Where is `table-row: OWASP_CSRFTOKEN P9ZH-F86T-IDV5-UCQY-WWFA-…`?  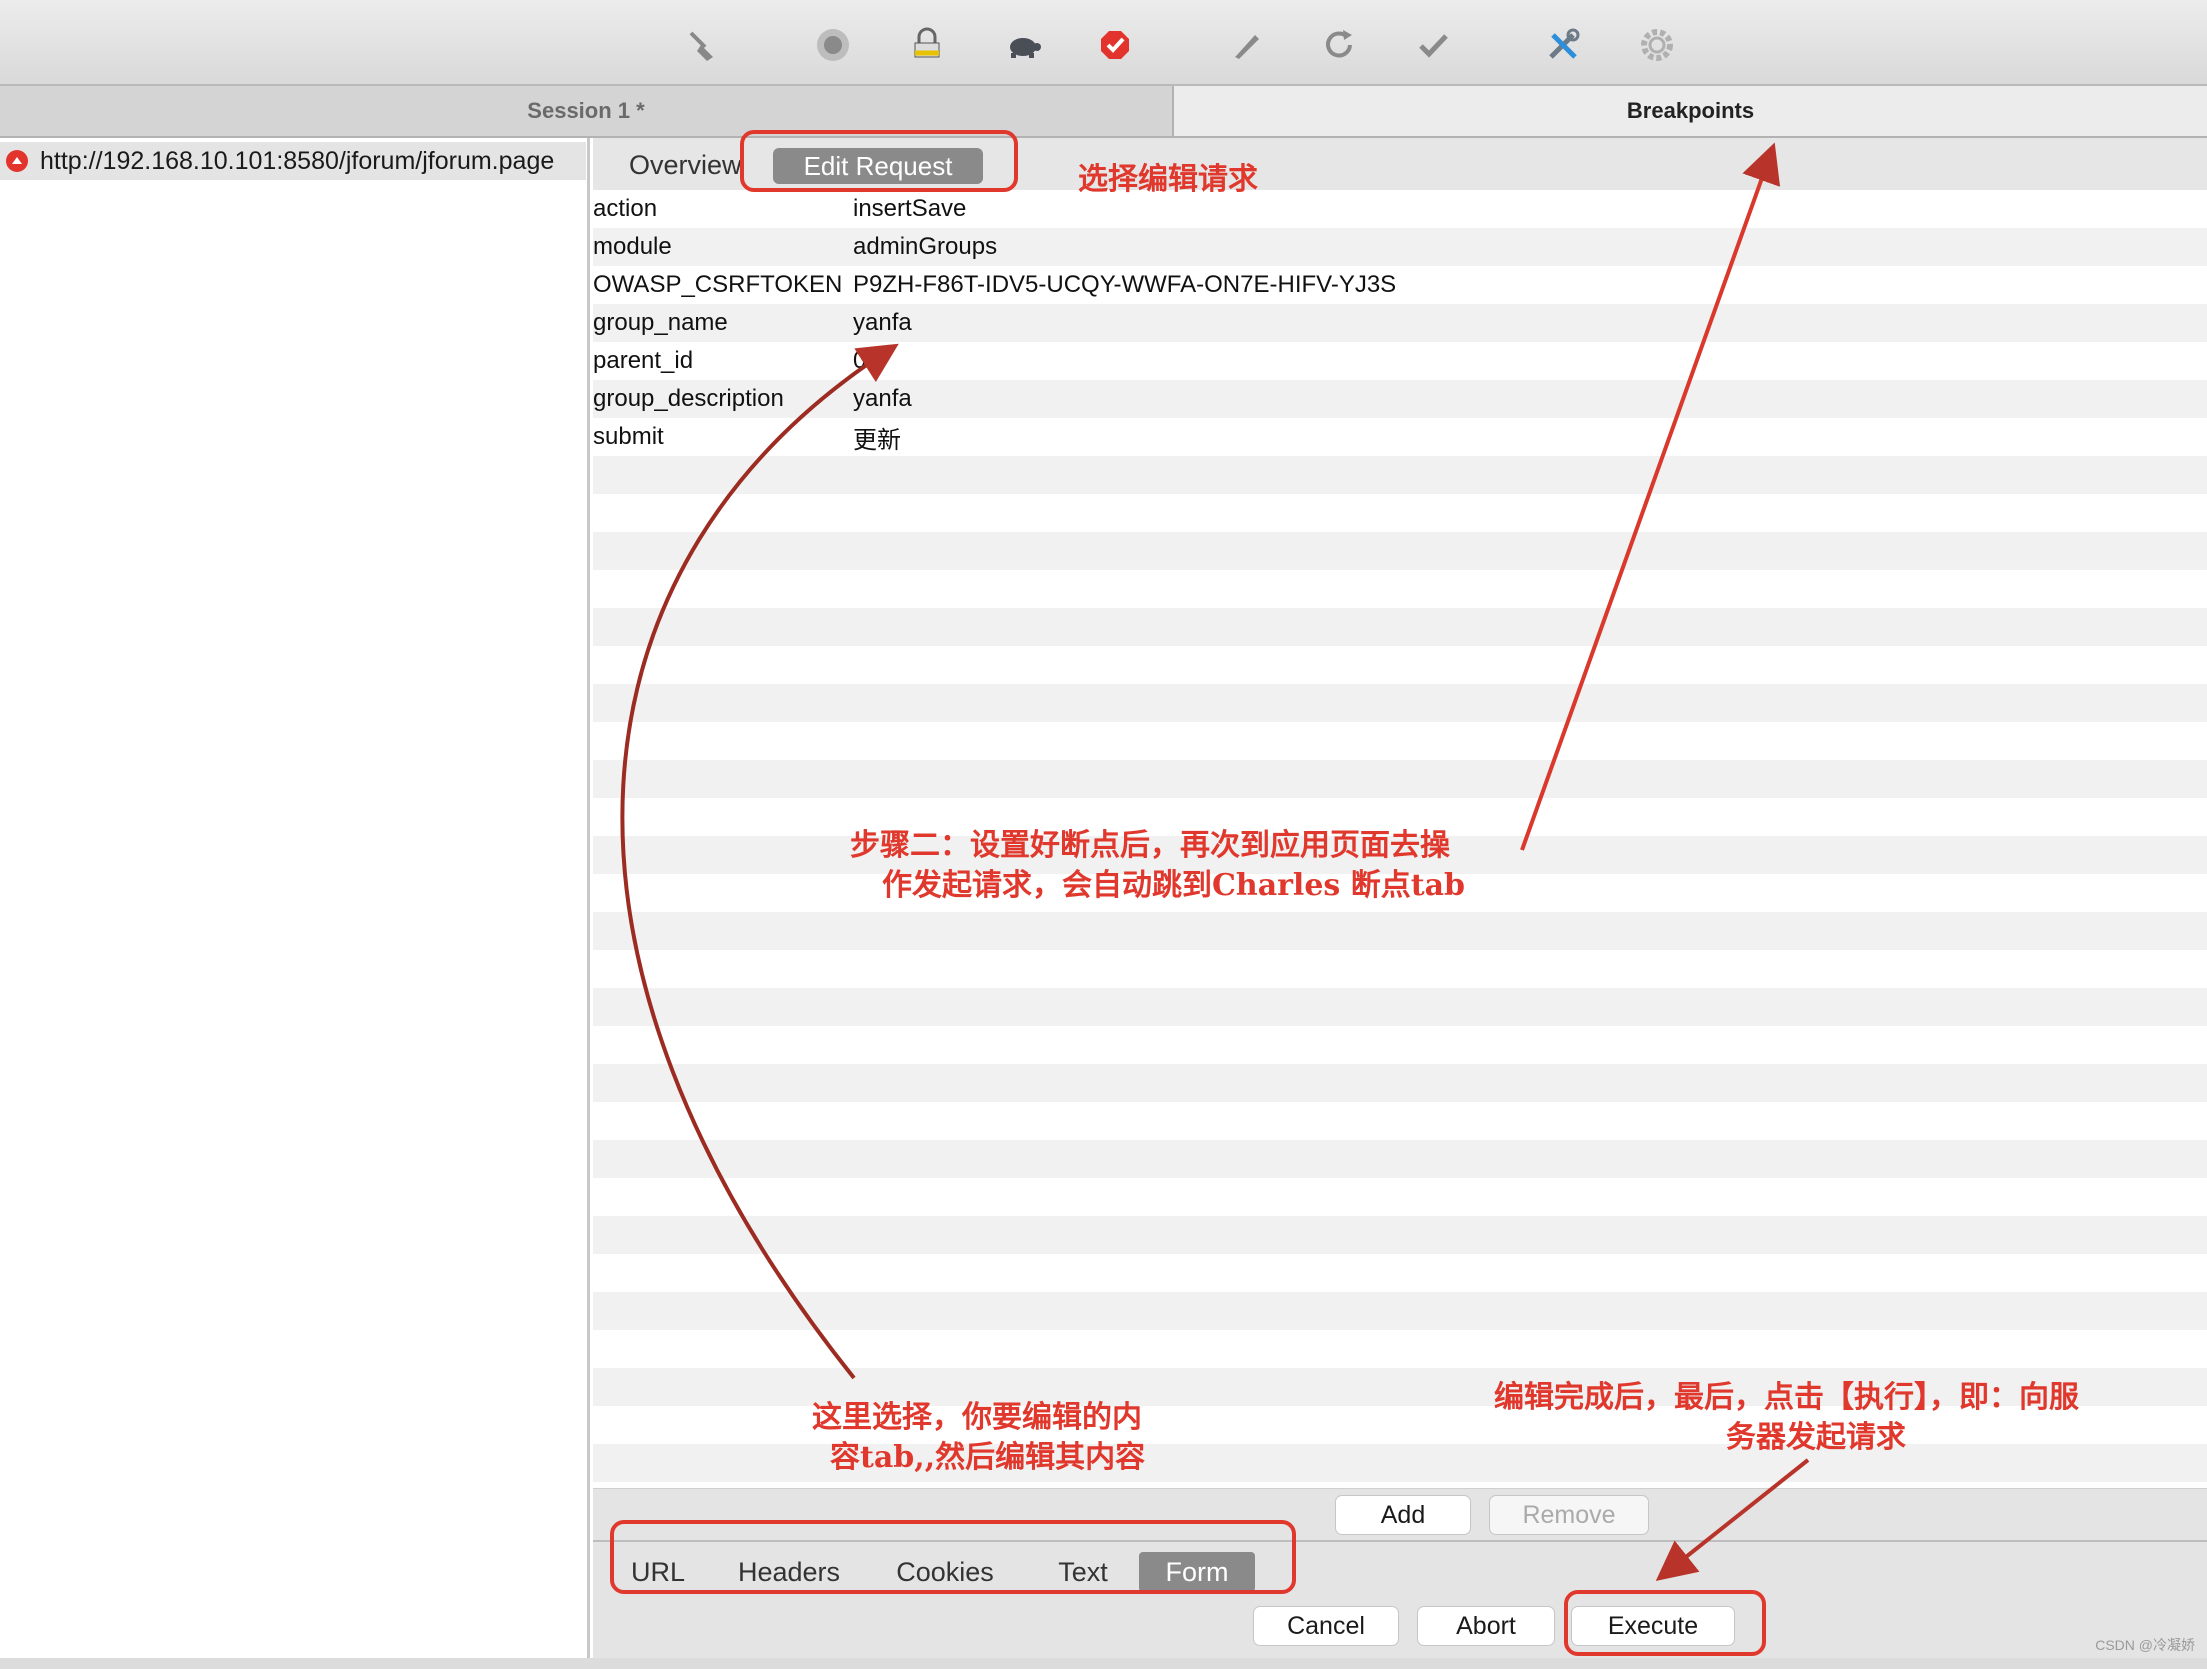
table-row: OWASP_CSRFTOKEN P9ZH-F86T-IDV5-UCQY-WWFA-… is located at coordinates (1400, 285).